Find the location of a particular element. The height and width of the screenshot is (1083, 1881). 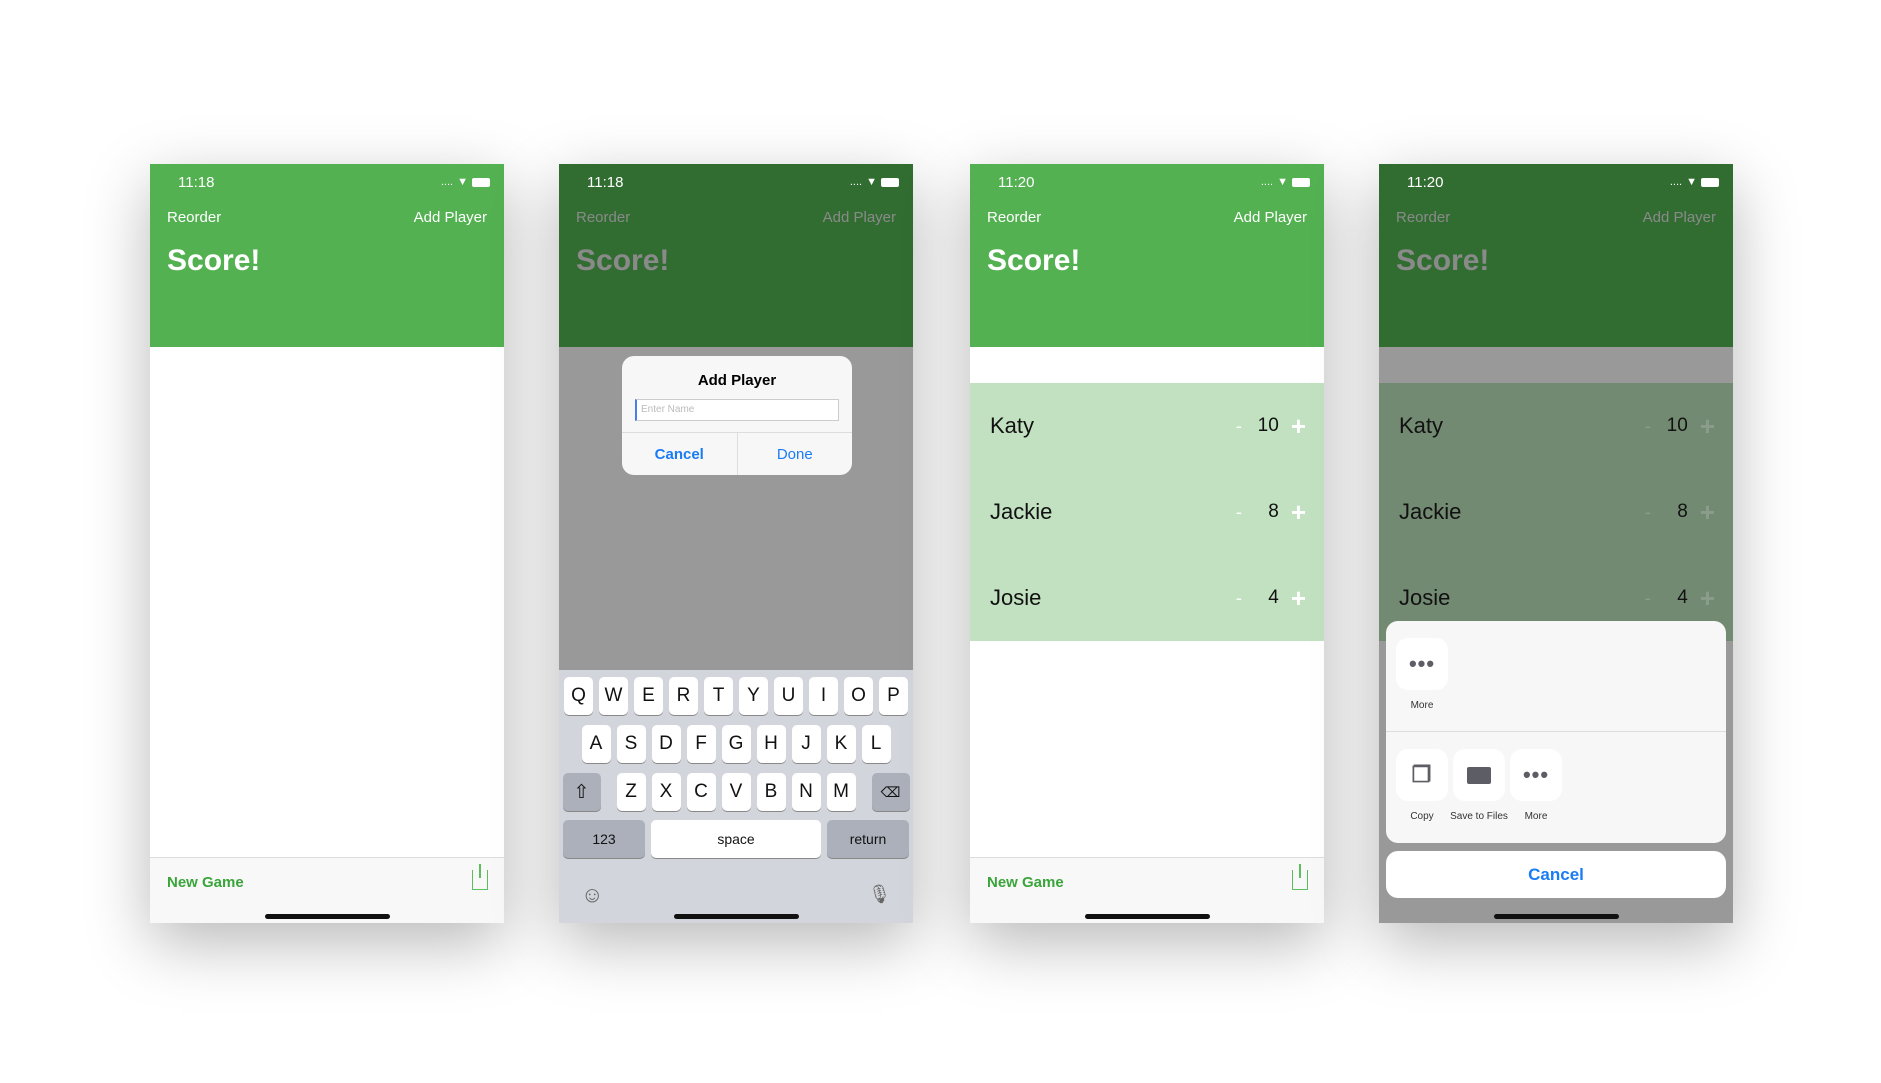

key-u: U is located at coordinates (788, 696).